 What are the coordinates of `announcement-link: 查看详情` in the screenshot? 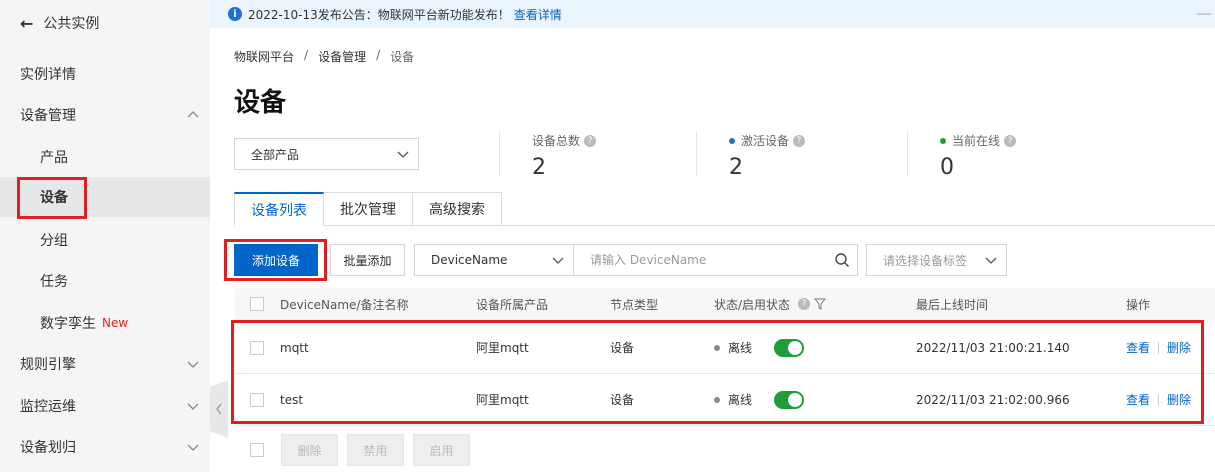 It's located at (538, 14).